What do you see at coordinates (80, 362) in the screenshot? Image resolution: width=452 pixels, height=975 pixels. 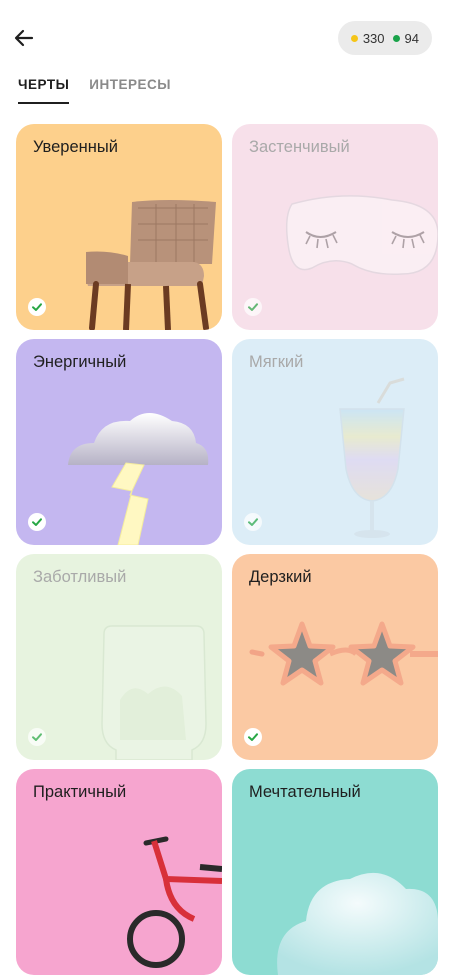 I see `trait-label: Энергичный` at bounding box center [80, 362].